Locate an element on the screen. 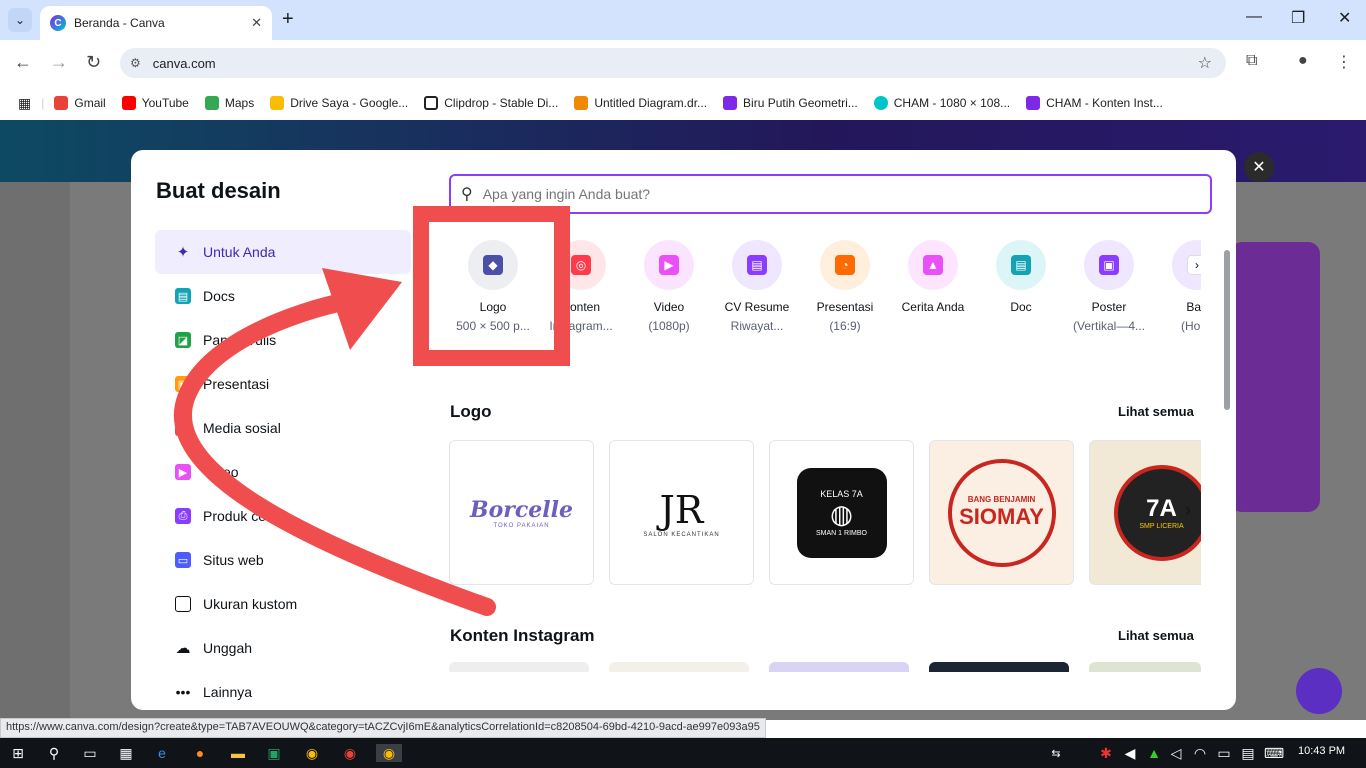 The height and width of the screenshot is (768, 1366). forward-icon: → is located at coordinates (59, 62).